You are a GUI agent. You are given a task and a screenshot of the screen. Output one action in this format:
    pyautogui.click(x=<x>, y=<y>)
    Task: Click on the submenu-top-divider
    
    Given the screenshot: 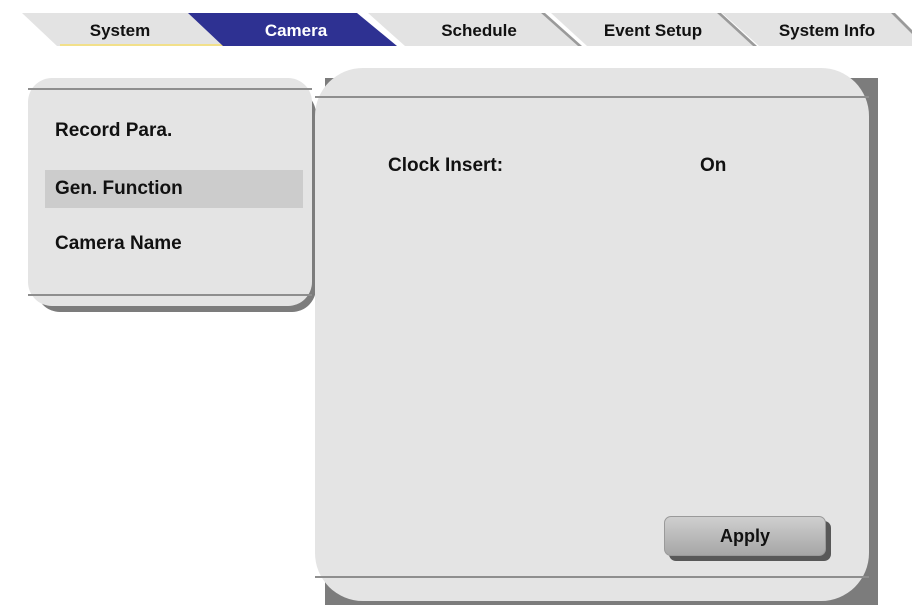 What is the action you would take?
    pyautogui.click(x=170, y=89)
    